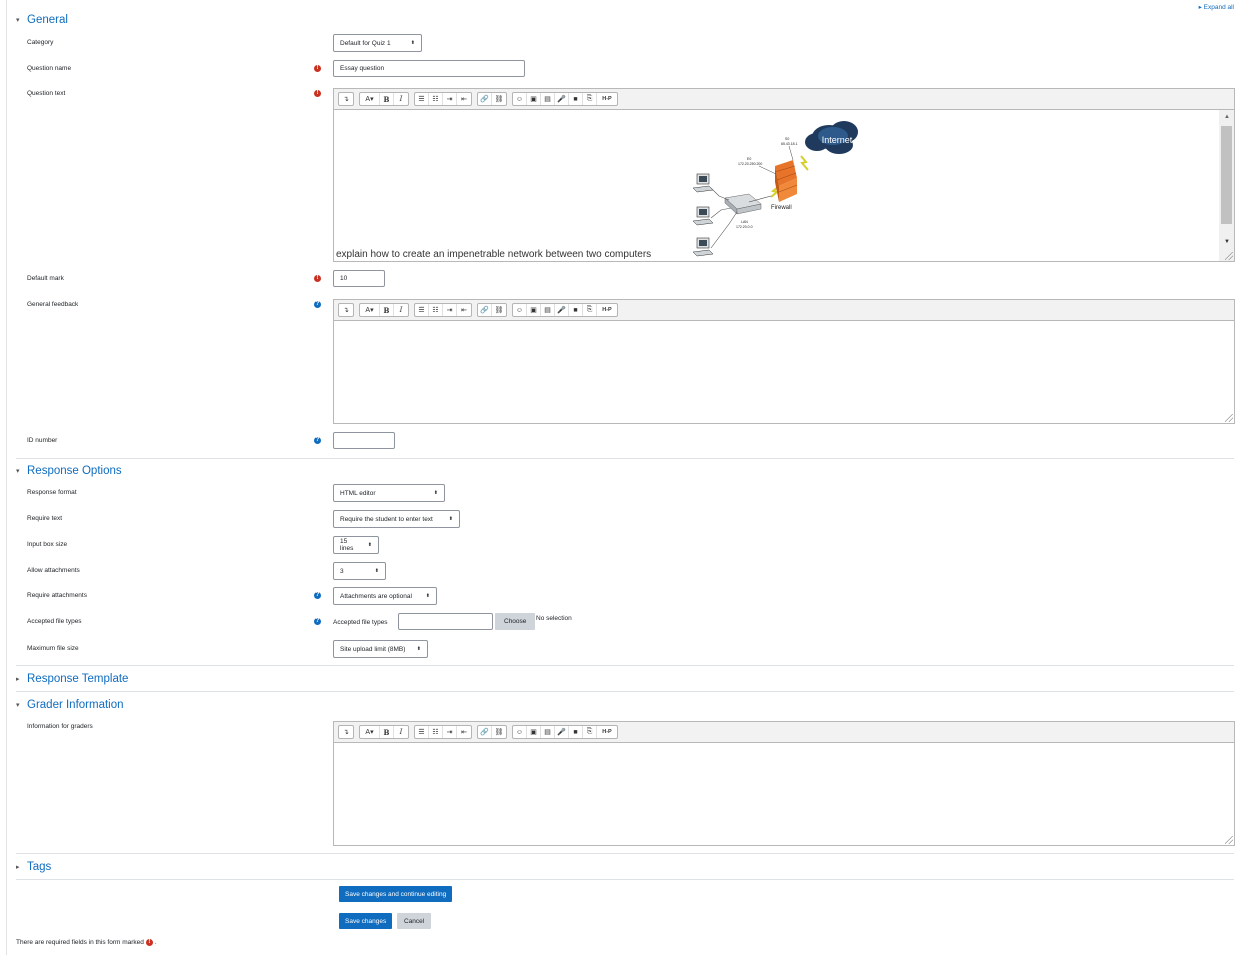 The height and width of the screenshot is (955, 1237). What do you see at coordinates (445, 621) in the screenshot?
I see `accepted-file-types-input` at bounding box center [445, 621].